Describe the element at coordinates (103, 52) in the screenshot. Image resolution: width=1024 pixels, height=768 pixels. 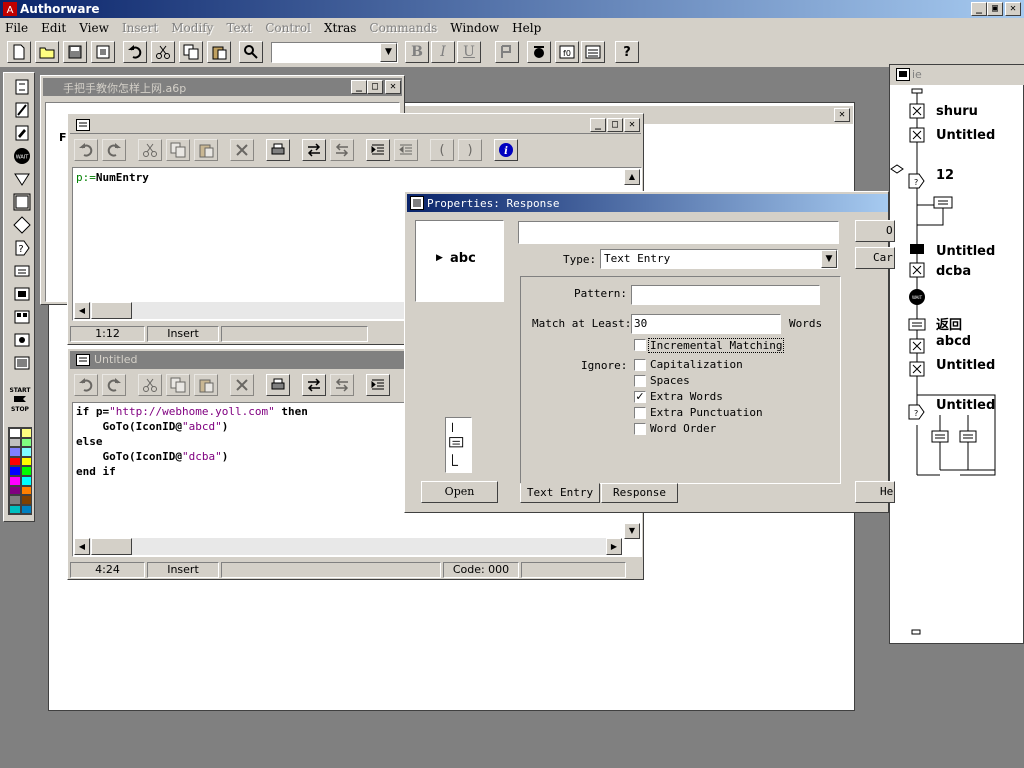
I see `import-button` at that location.